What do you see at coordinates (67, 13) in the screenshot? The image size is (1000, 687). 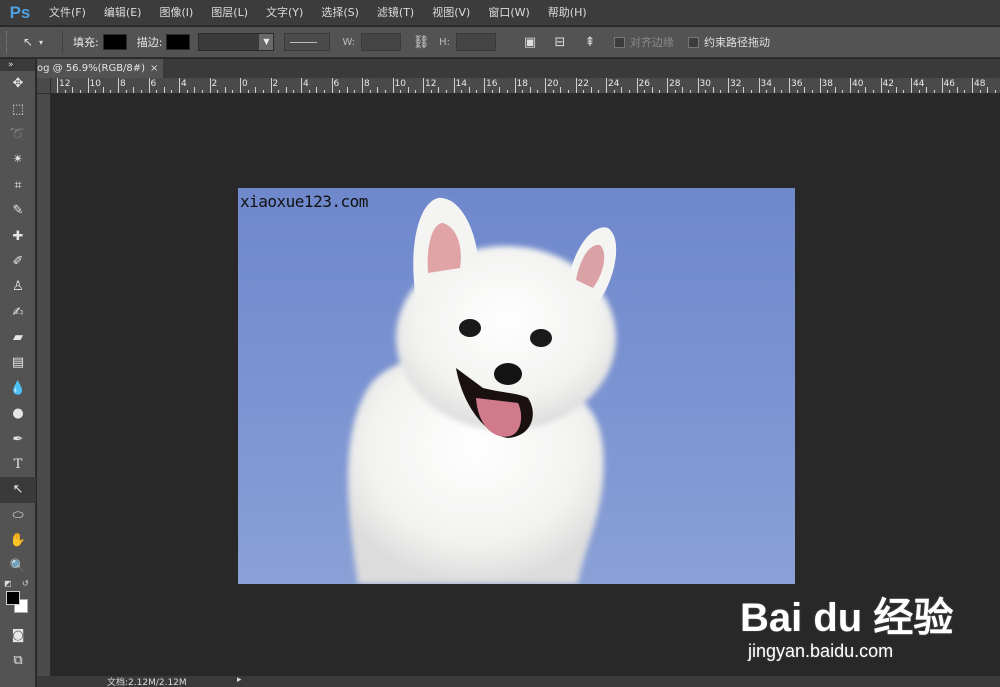 I see `menu-file: 文件(F)` at bounding box center [67, 13].